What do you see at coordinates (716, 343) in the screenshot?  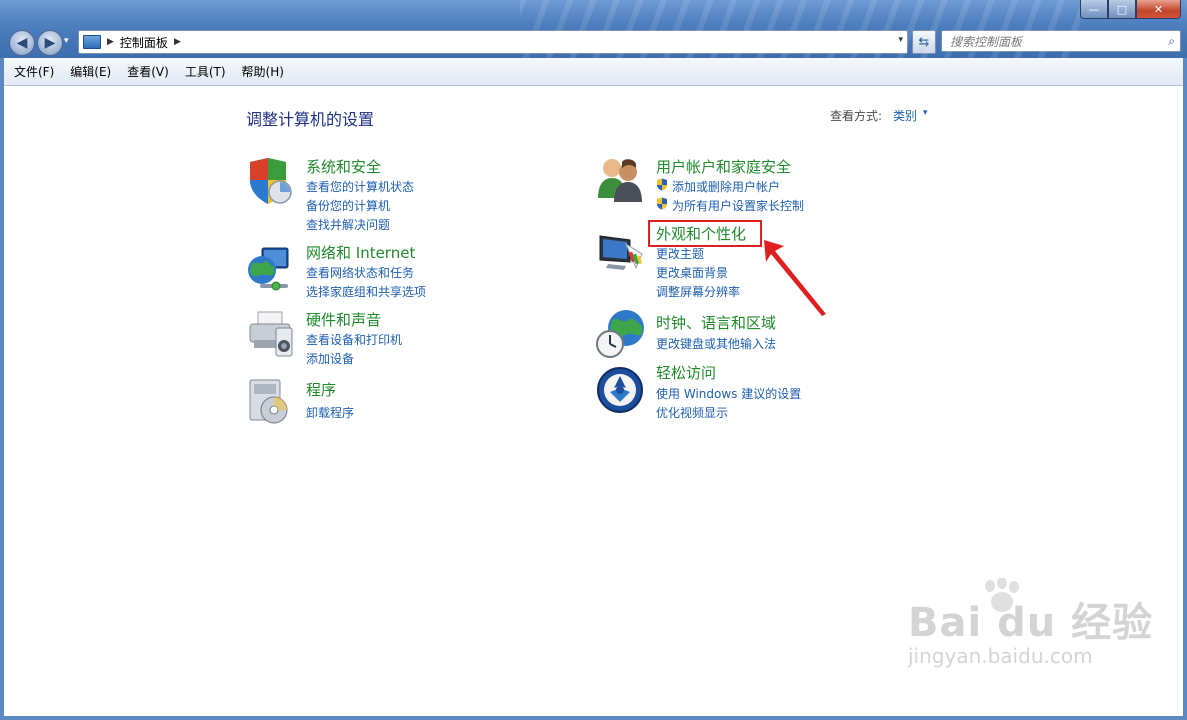 I see `link-change-keyboard-input: 更改键盘或其他输入法` at bounding box center [716, 343].